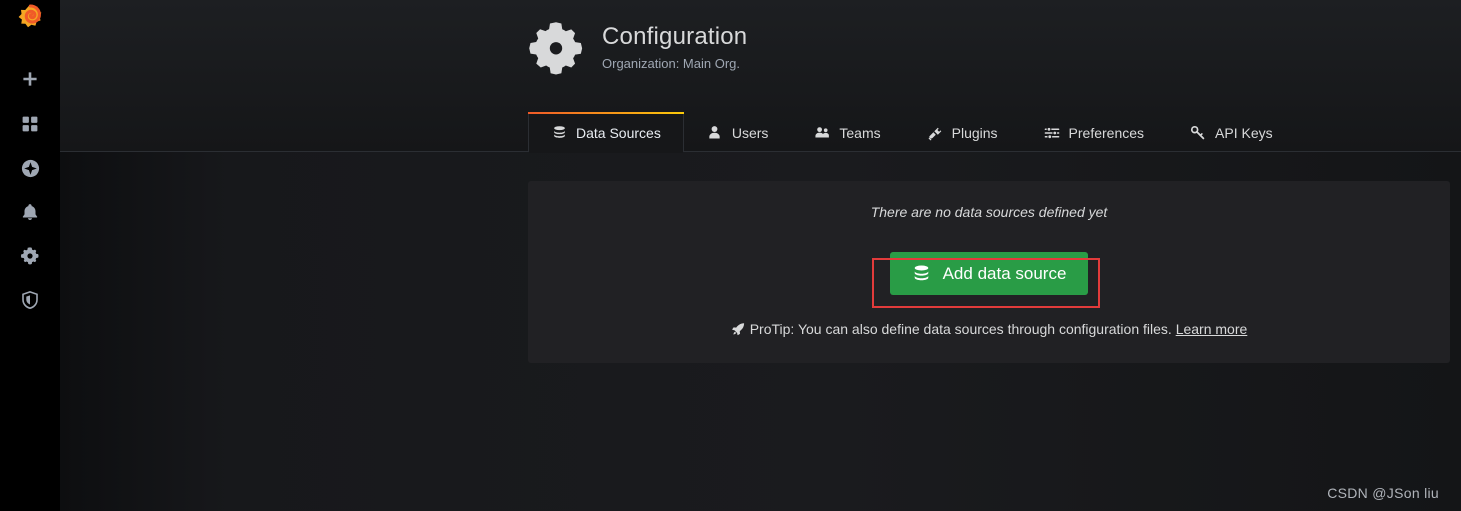 This screenshot has width=1461, height=511. I want to click on tab-teams: Teams, so click(847, 132).